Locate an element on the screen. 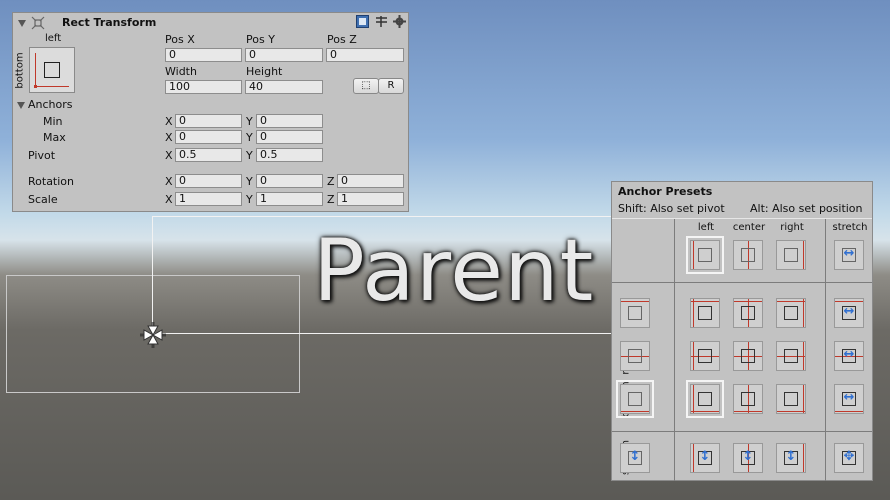 Image resolution: width=890 pixels, height=500 pixels. stretch-arrow-icon: ↕ is located at coordinates (748, 456).